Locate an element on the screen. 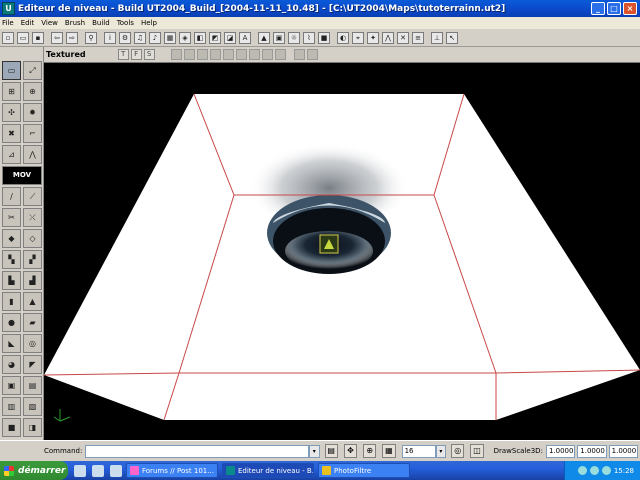 The width and height of the screenshot is (640, 480). viewport-lock-s: S is located at coordinates (149, 54).